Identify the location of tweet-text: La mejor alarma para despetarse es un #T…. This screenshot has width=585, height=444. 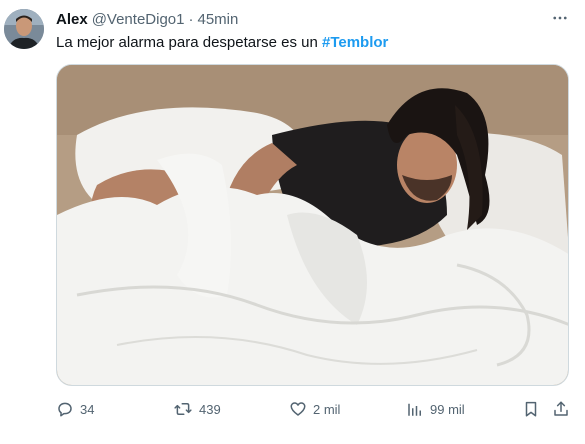
(222, 42).